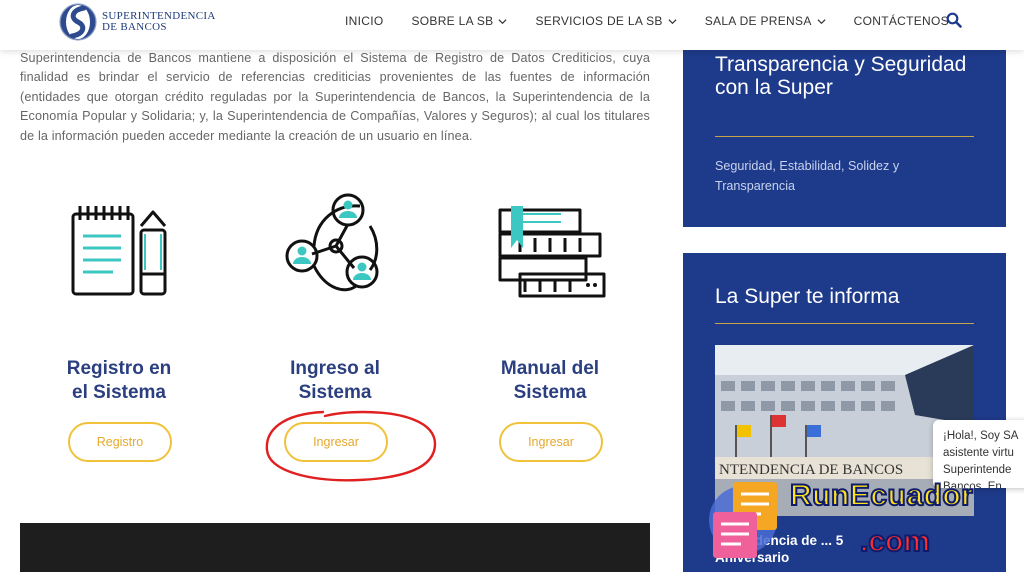  What do you see at coordinates (981, 436) in the screenshot?
I see `chat-line: ¡Hola!, Soy SA` at bounding box center [981, 436].